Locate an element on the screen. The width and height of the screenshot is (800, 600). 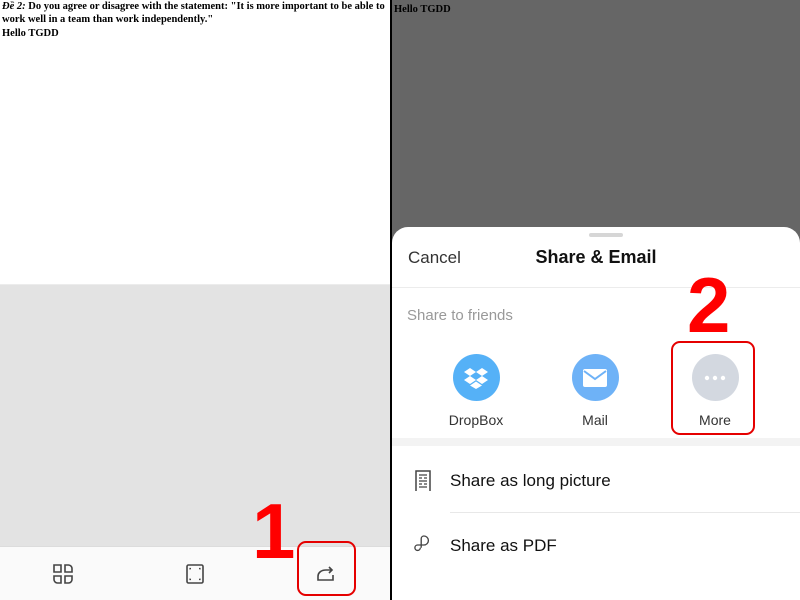
annotation-step-1: 1 is located at coordinates (274, 531).